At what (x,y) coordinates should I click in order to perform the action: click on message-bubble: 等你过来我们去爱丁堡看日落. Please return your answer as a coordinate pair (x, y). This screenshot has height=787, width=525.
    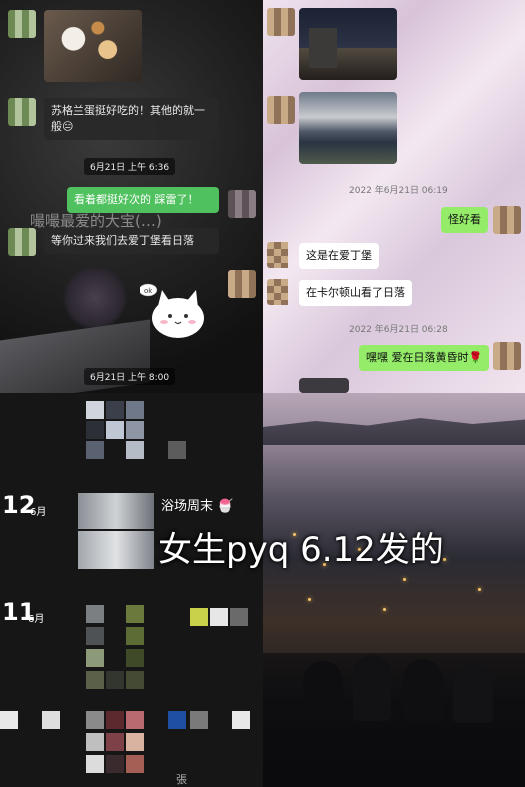
    Looking at the image, I should click on (131, 241).